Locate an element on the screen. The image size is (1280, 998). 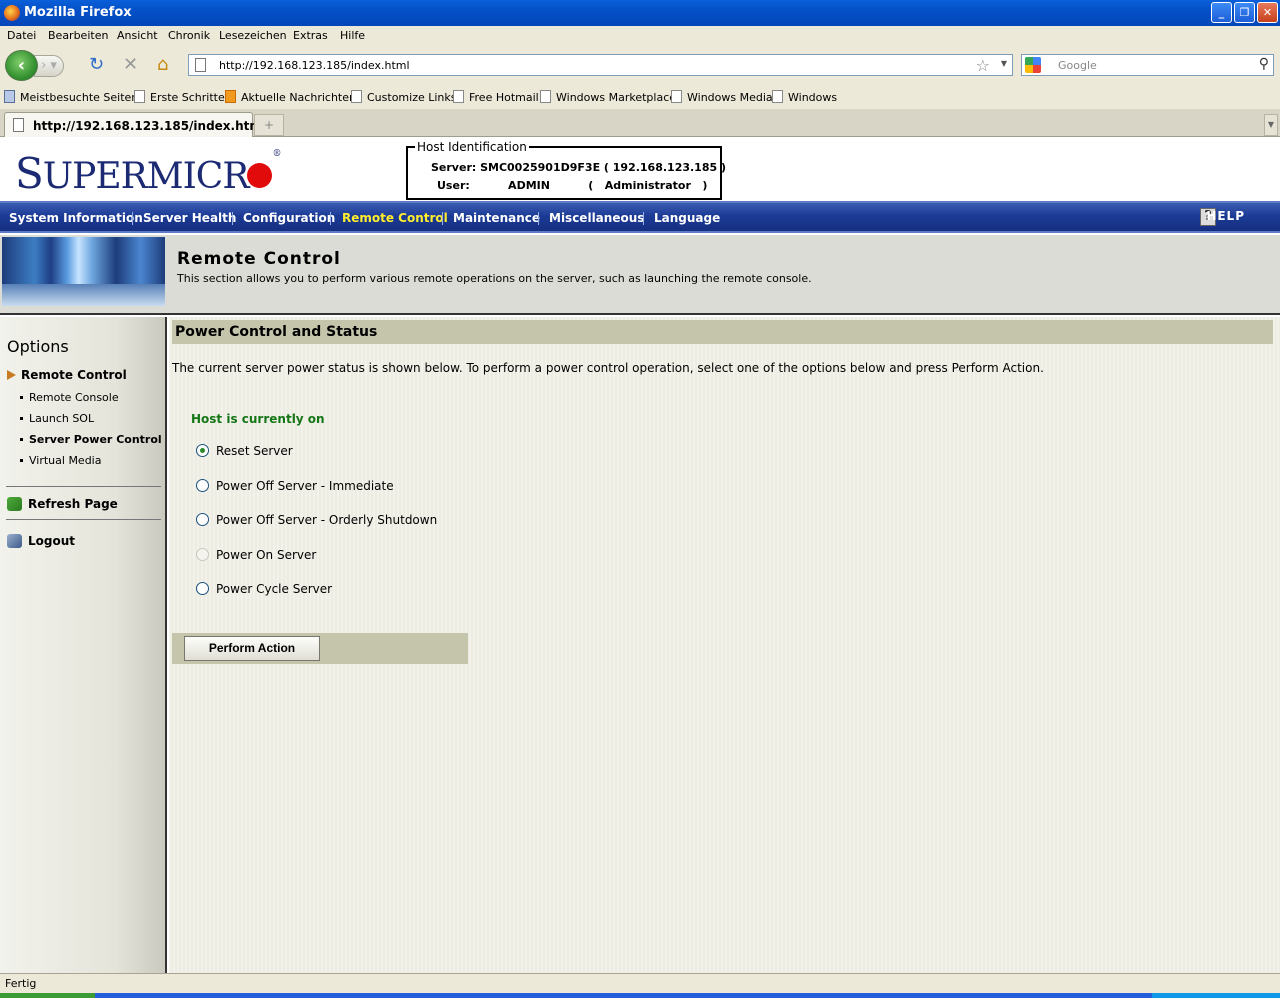
logo-dot is located at coordinates (260, 175).